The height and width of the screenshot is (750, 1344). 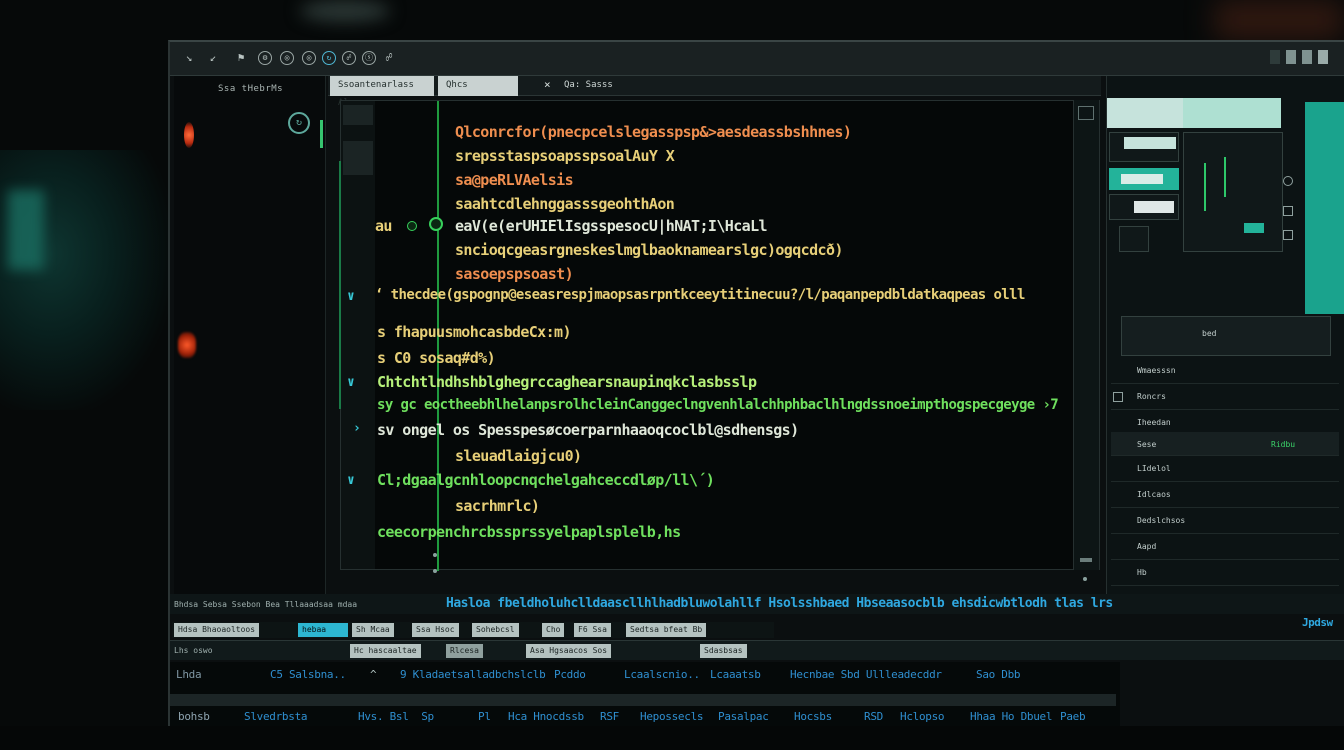 What do you see at coordinates (464, 651) in the screenshot?
I see `panel-button: Rlcesa` at bounding box center [464, 651].